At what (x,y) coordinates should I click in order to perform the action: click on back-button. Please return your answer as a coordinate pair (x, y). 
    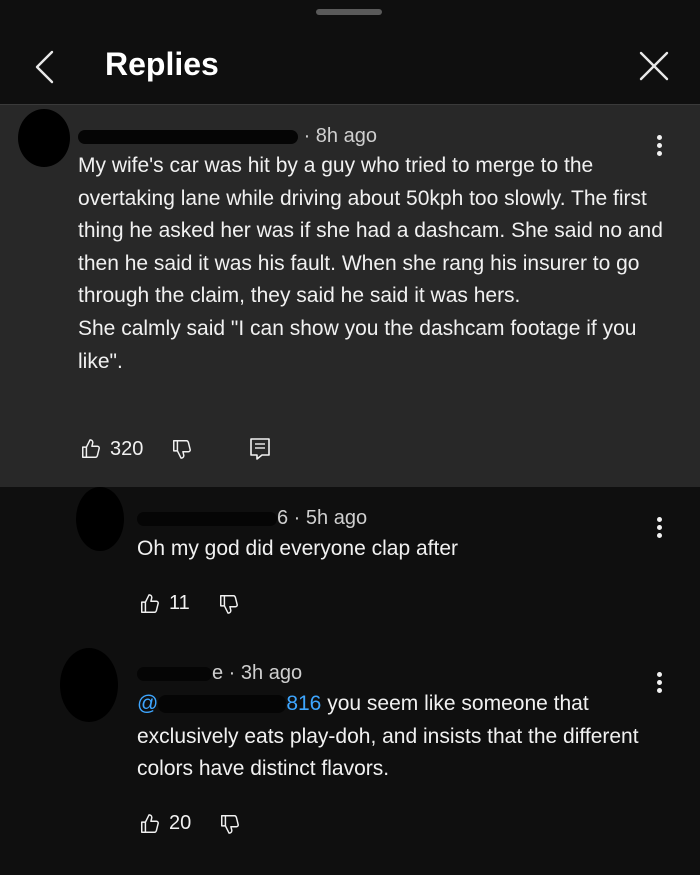
    Looking at the image, I should click on (45, 67).